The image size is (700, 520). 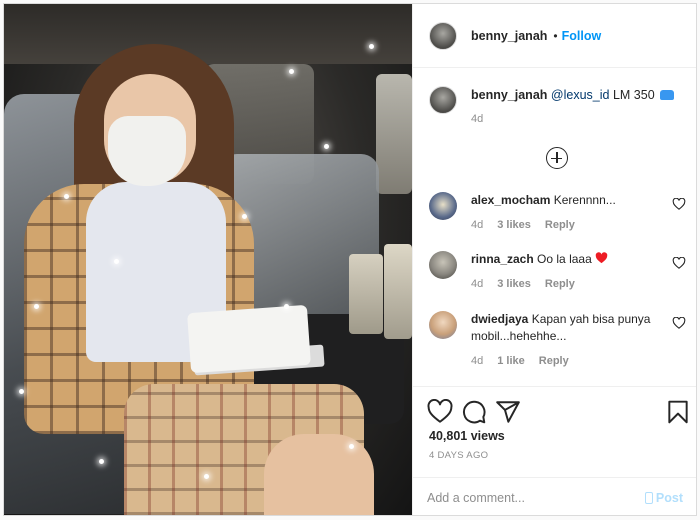 I want to click on comment-item: rinna_zach Oo la laaa 4d 3 likes Reply, so click(x=557, y=272).